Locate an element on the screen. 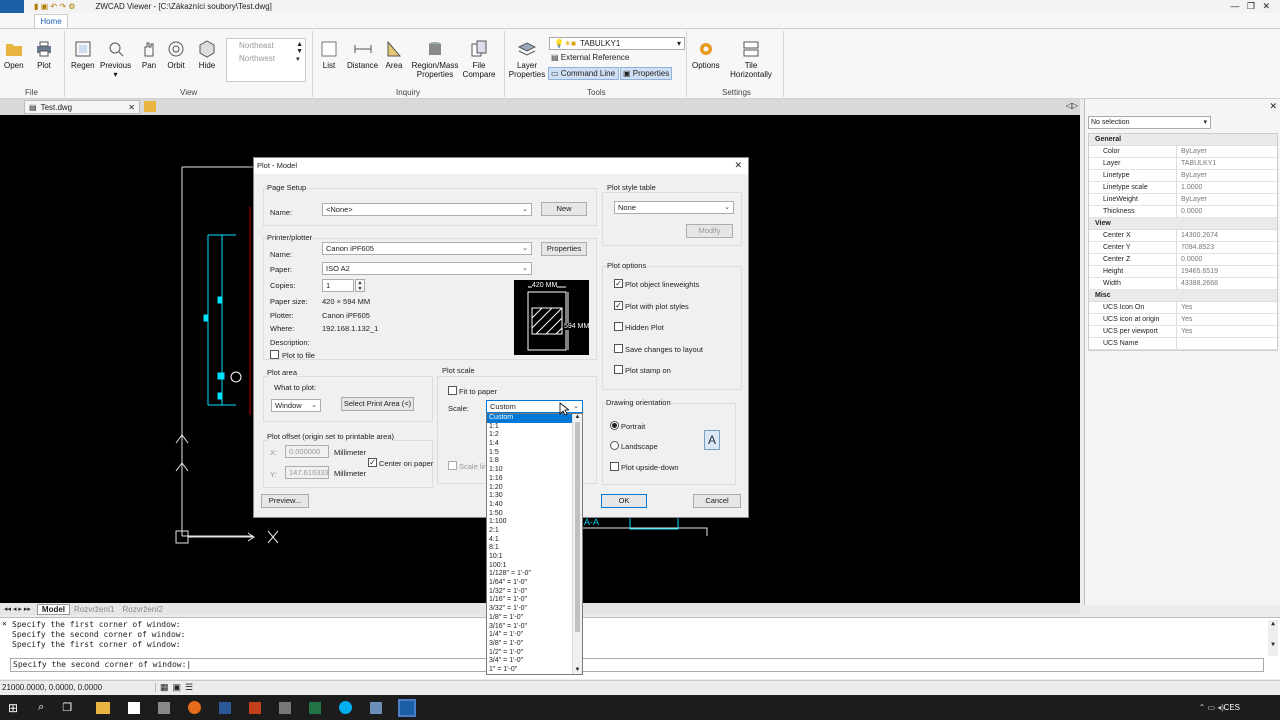 This screenshot has width=1280, height=720. search-icon: ⌕ is located at coordinates (41, 707).